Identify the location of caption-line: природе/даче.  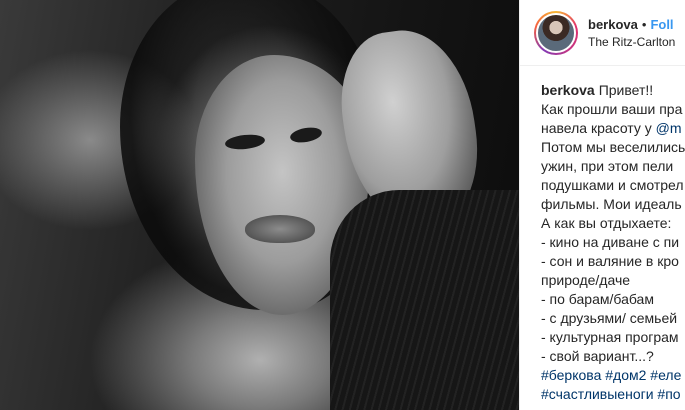
(586, 280).